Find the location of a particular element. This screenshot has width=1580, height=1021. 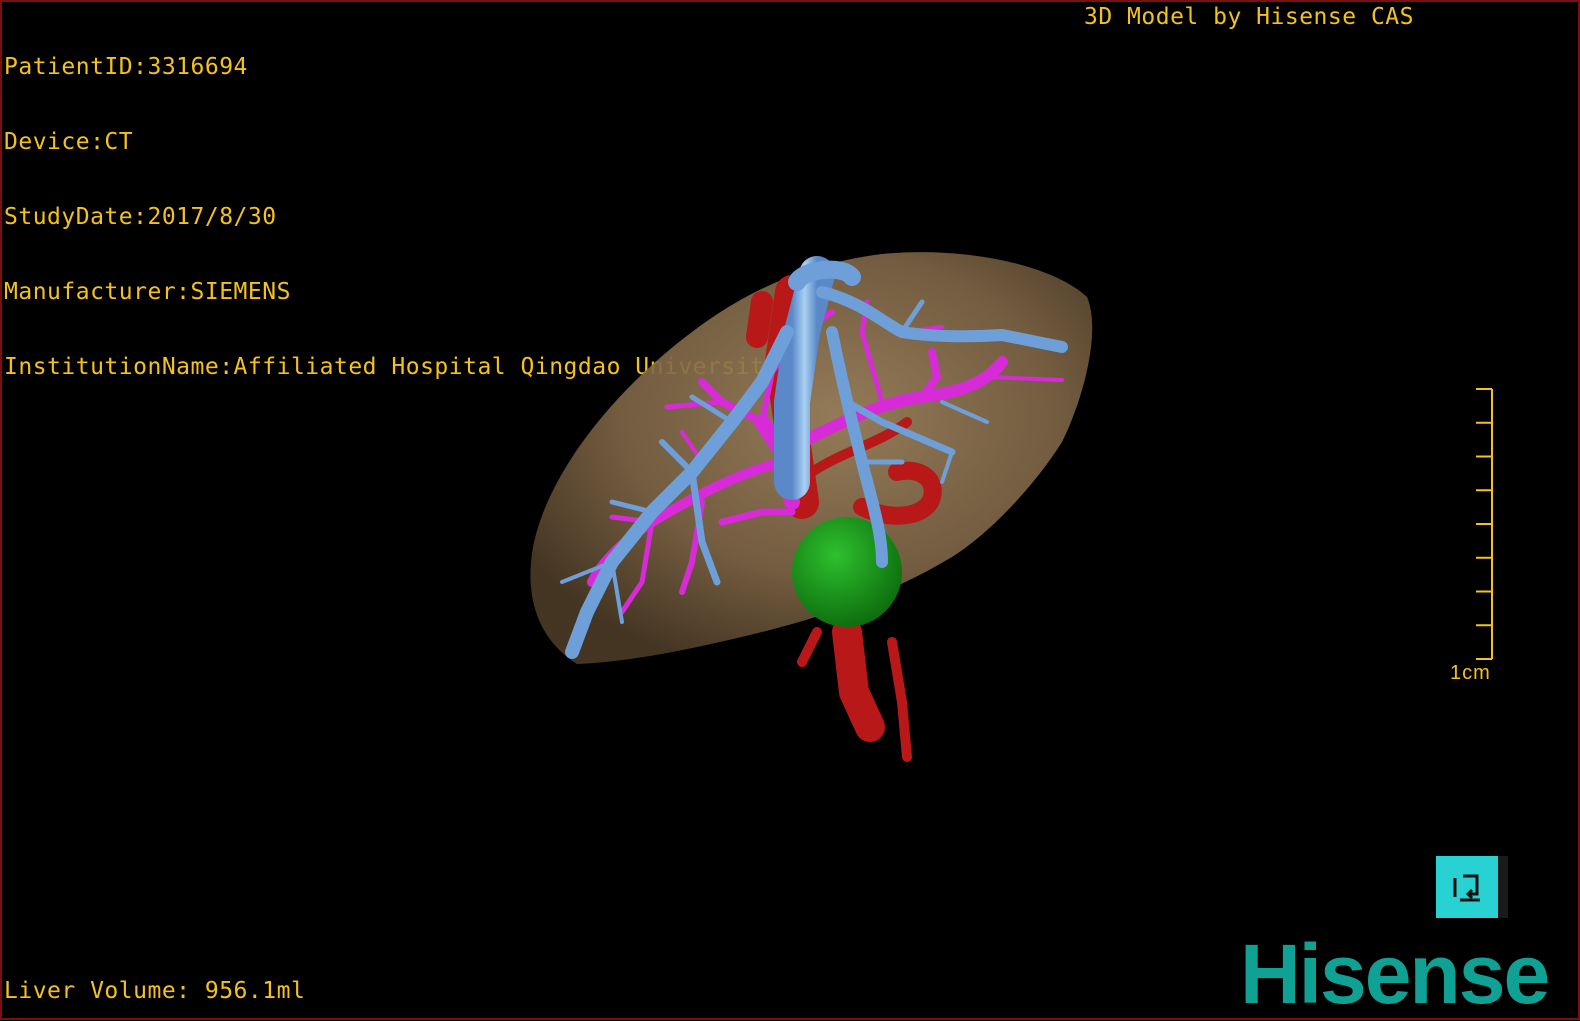

reset-view-icon is located at coordinates (1466, 888).